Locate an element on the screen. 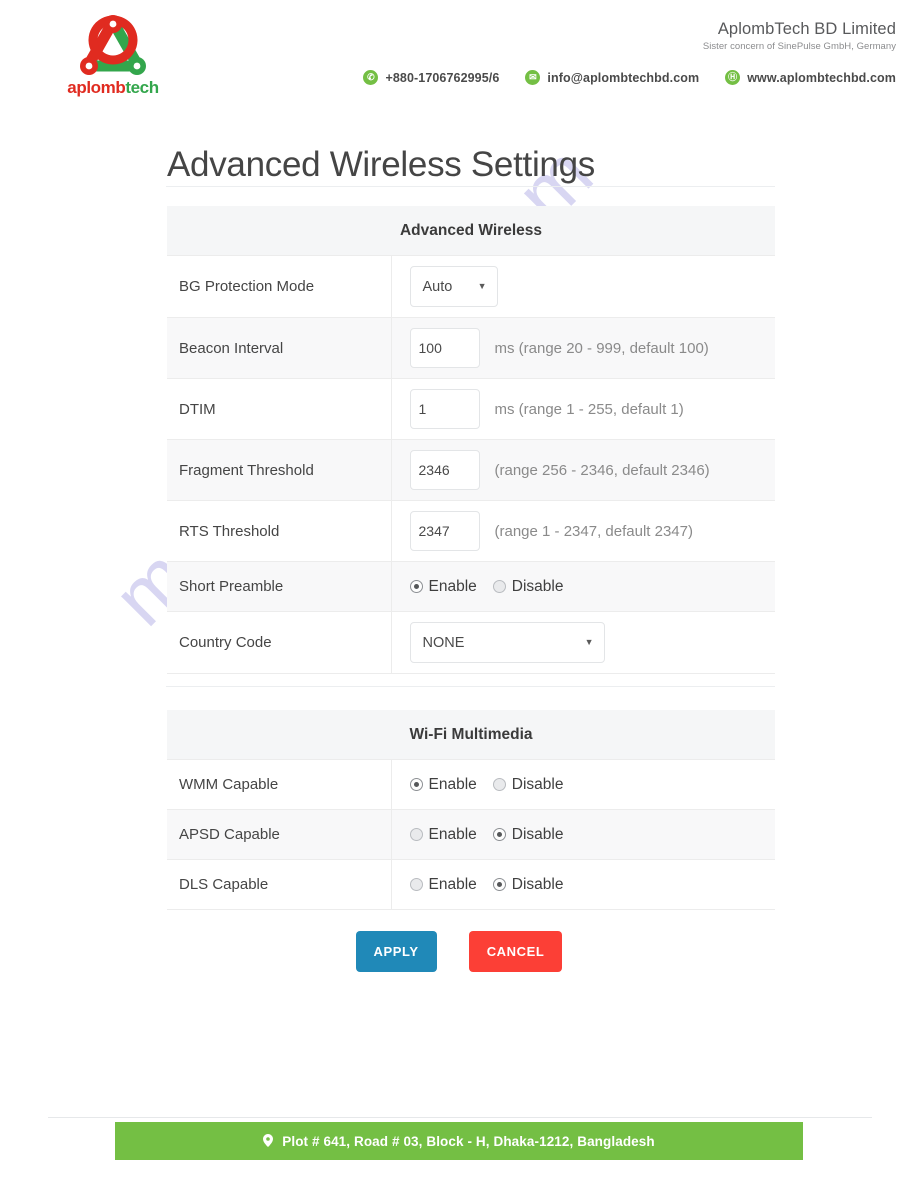  table-row: BG Protection Mode Auto ▼ is located at coordinates (471, 286).